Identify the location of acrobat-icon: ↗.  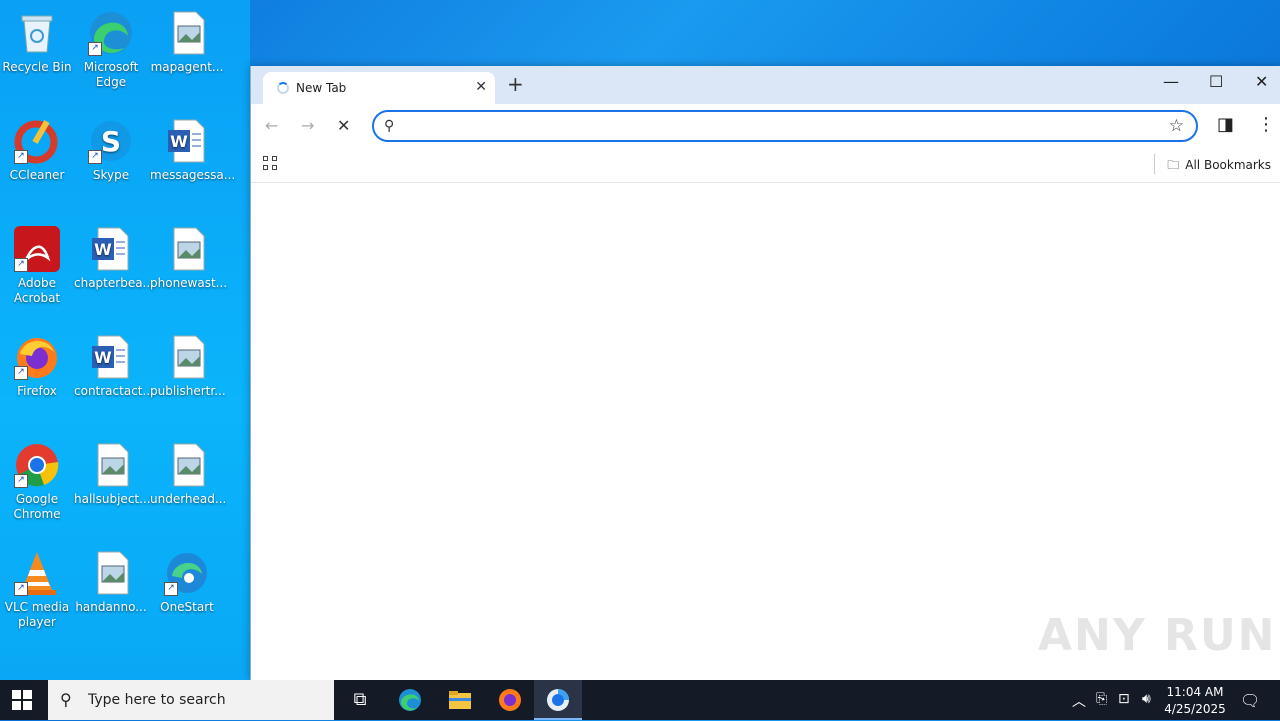
(37, 249).